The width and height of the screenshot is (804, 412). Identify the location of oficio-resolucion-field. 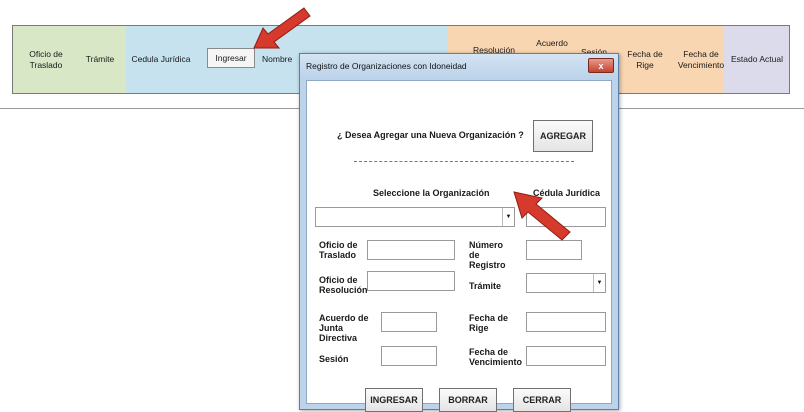
(411, 281).